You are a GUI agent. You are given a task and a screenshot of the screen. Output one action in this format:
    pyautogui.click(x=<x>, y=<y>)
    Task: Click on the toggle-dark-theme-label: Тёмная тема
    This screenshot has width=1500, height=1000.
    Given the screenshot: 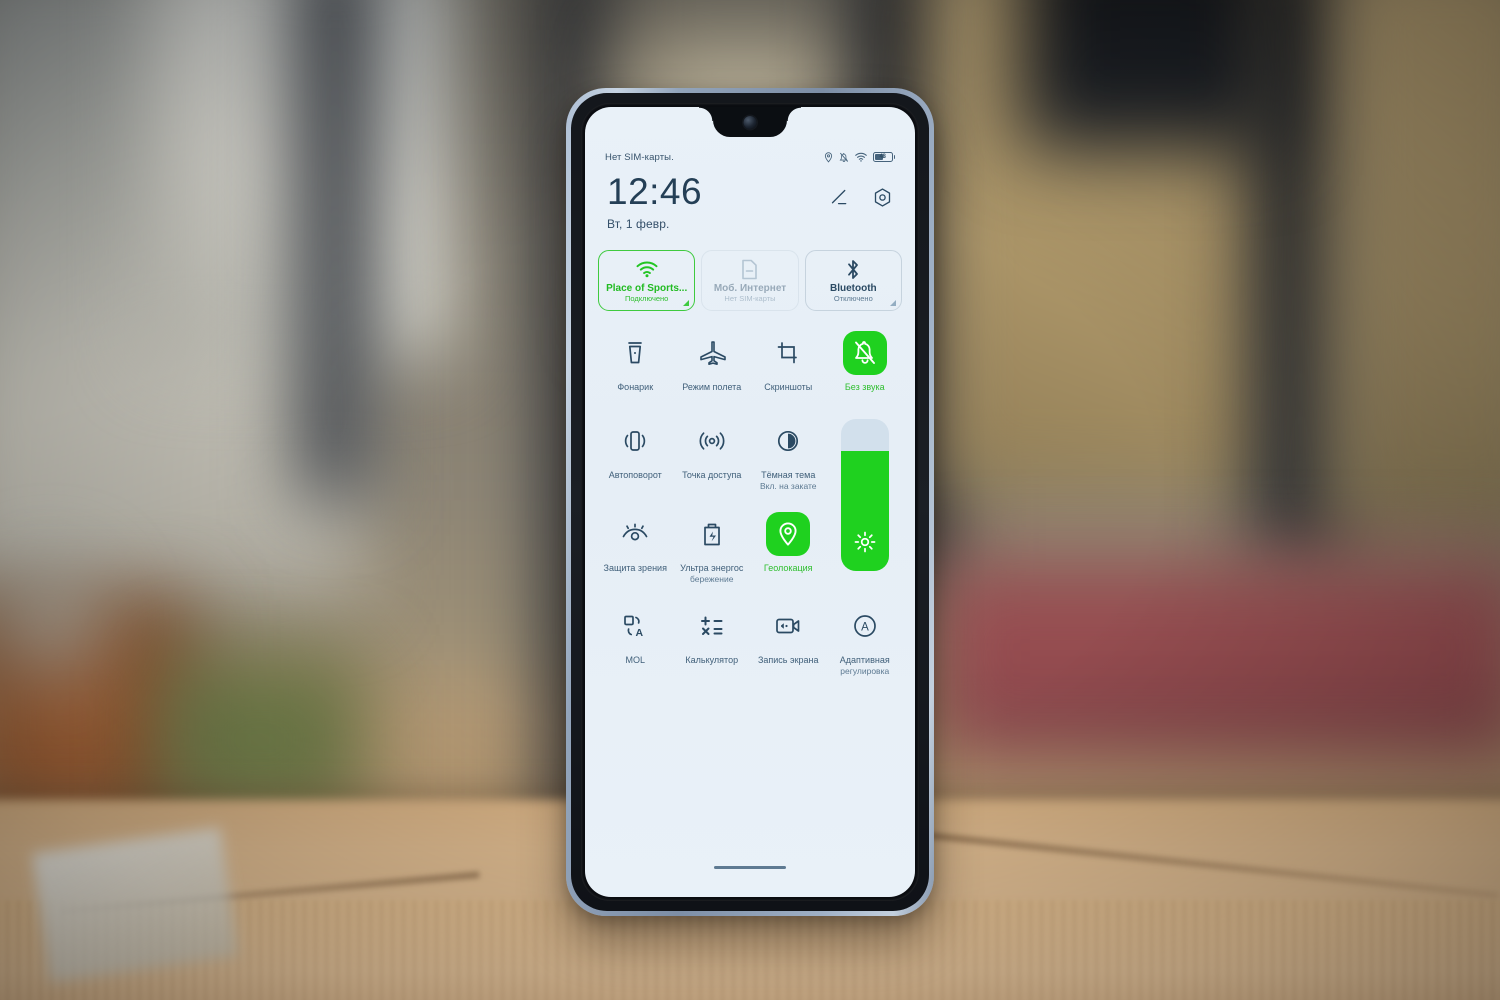 What is the action you would take?
    pyautogui.click(x=788, y=475)
    